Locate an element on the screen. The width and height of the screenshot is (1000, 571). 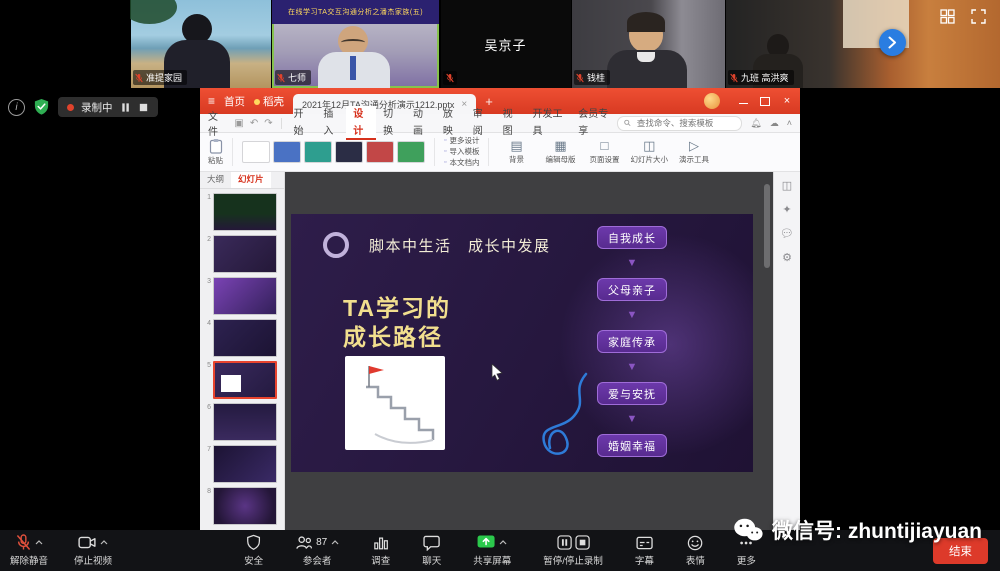
menu-tab-6: 审阅 is located at coordinates (481, 123).